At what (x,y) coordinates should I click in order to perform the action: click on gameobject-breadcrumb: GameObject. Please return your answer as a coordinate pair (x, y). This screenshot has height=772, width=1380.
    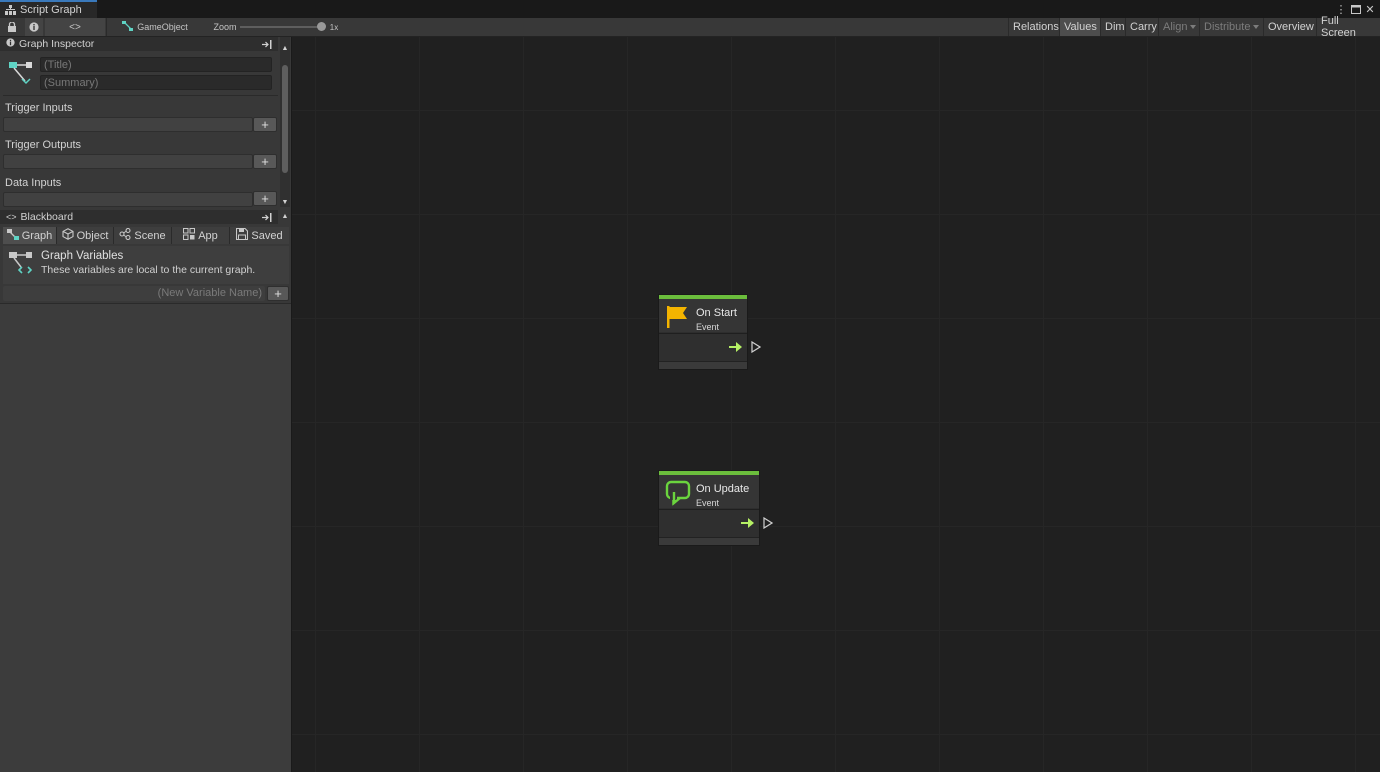
    Looking at the image, I should click on (155, 27).